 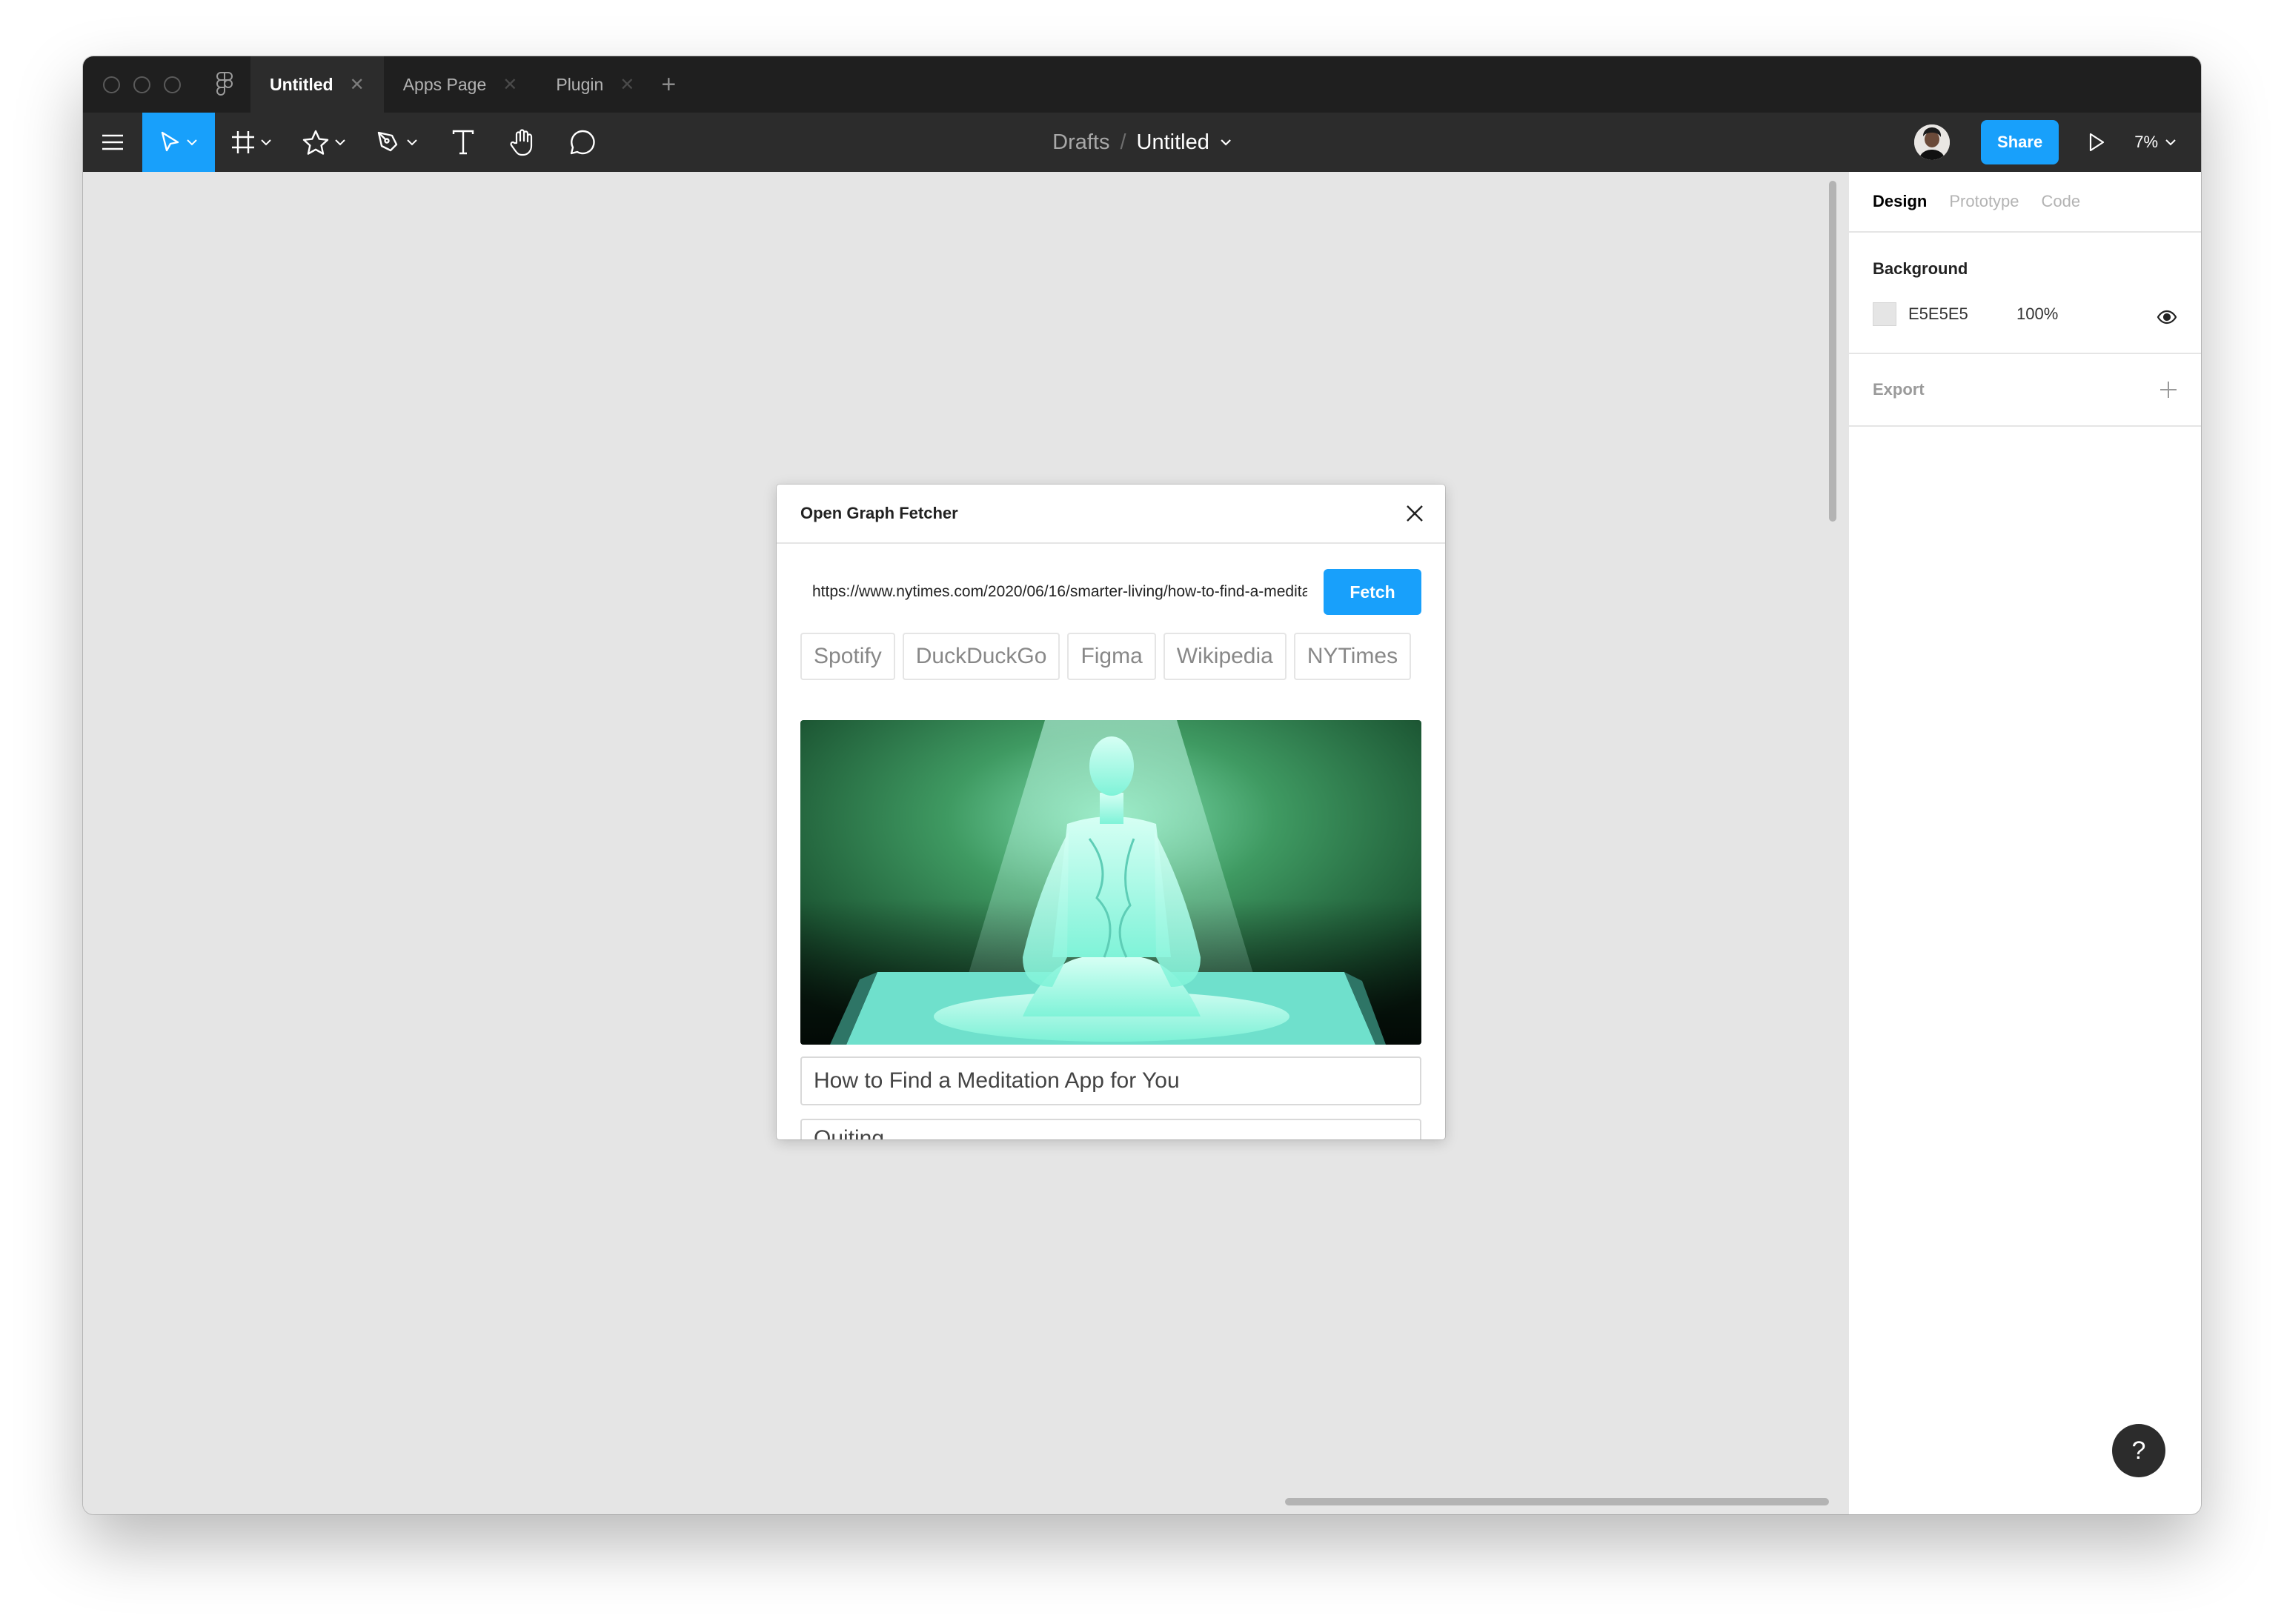 What do you see at coordinates (1059, 591) in the screenshot?
I see `url-input` at bounding box center [1059, 591].